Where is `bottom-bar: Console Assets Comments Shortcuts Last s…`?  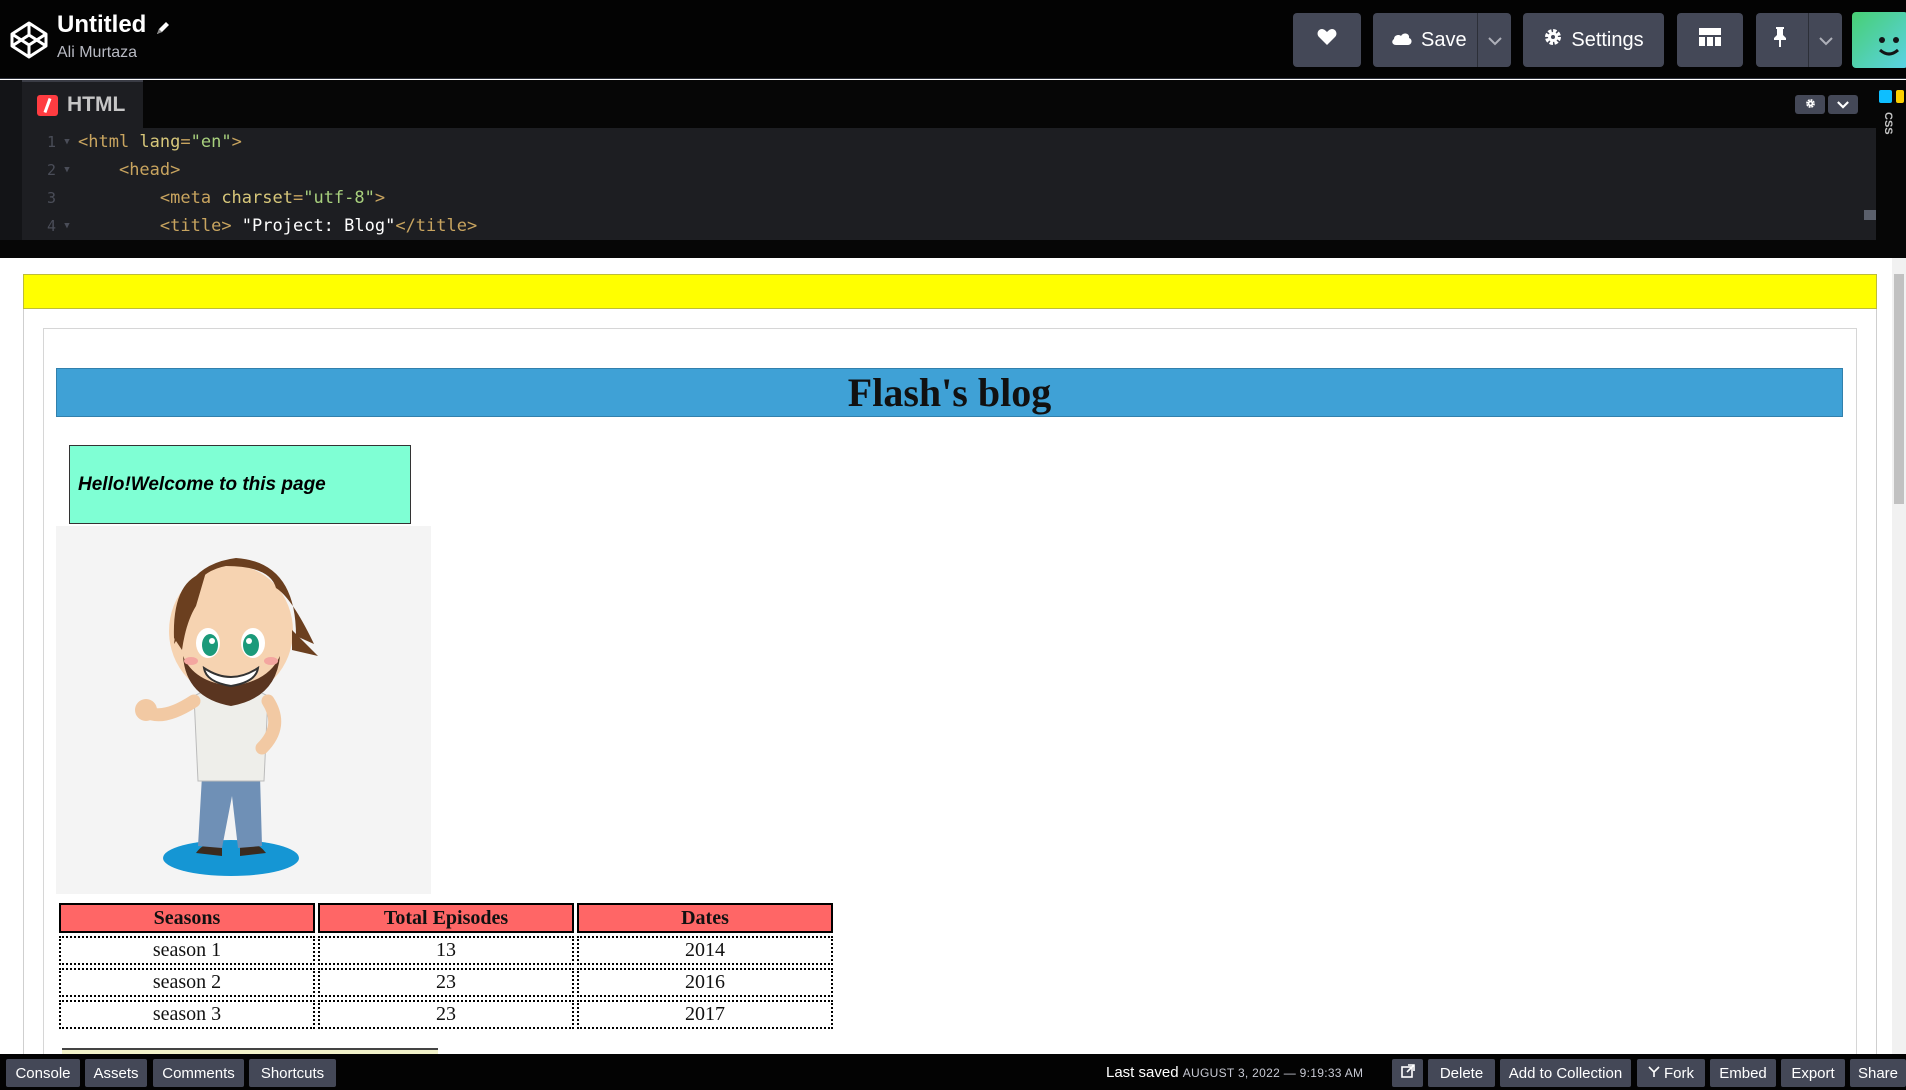 bottom-bar: Console Assets Comments Shortcuts Last s… is located at coordinates (953, 1072).